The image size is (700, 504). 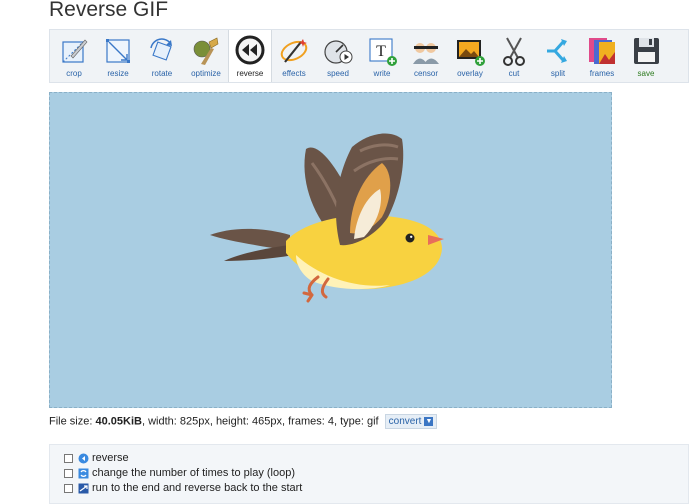 What do you see at coordinates (429, 421) in the screenshot?
I see `download-arrow-icon: ▼` at bounding box center [429, 421].